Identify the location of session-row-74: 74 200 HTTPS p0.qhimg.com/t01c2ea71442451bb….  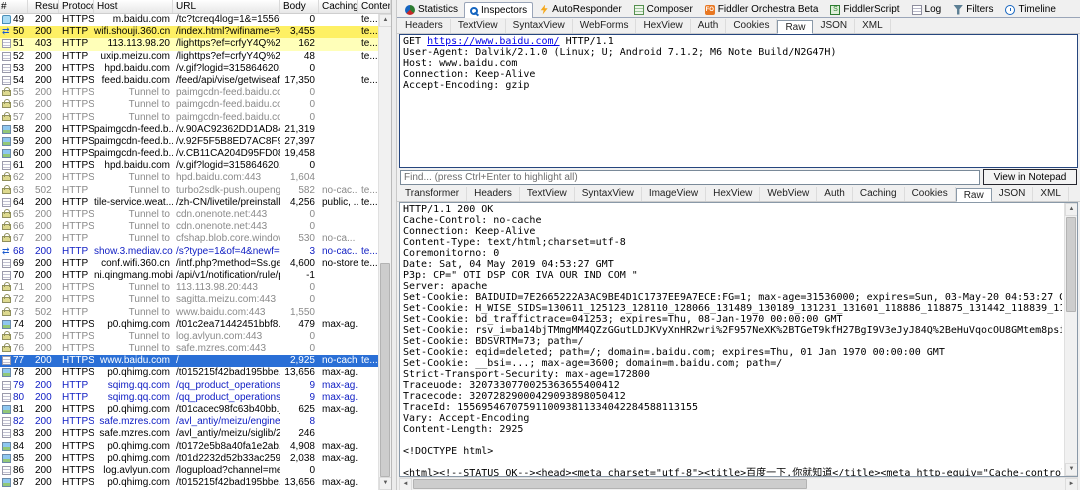
(189, 325).